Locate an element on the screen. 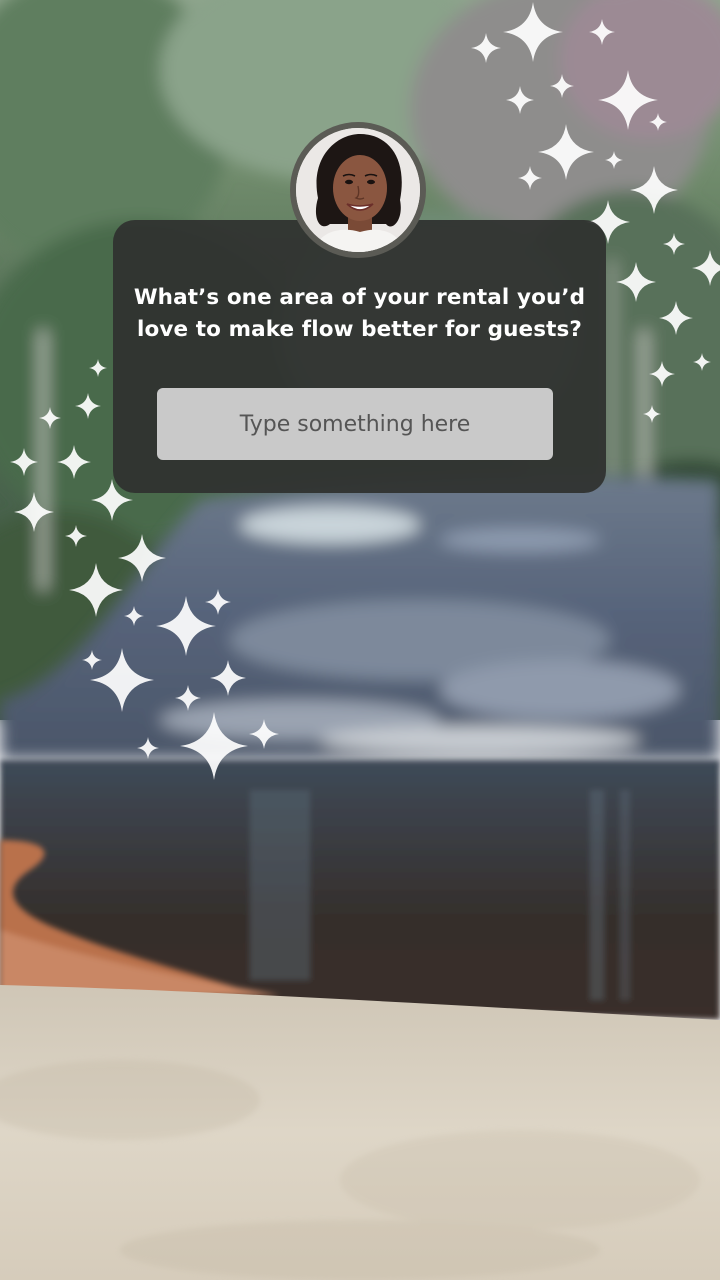  answer-input: Type something here is located at coordinates (355, 424).